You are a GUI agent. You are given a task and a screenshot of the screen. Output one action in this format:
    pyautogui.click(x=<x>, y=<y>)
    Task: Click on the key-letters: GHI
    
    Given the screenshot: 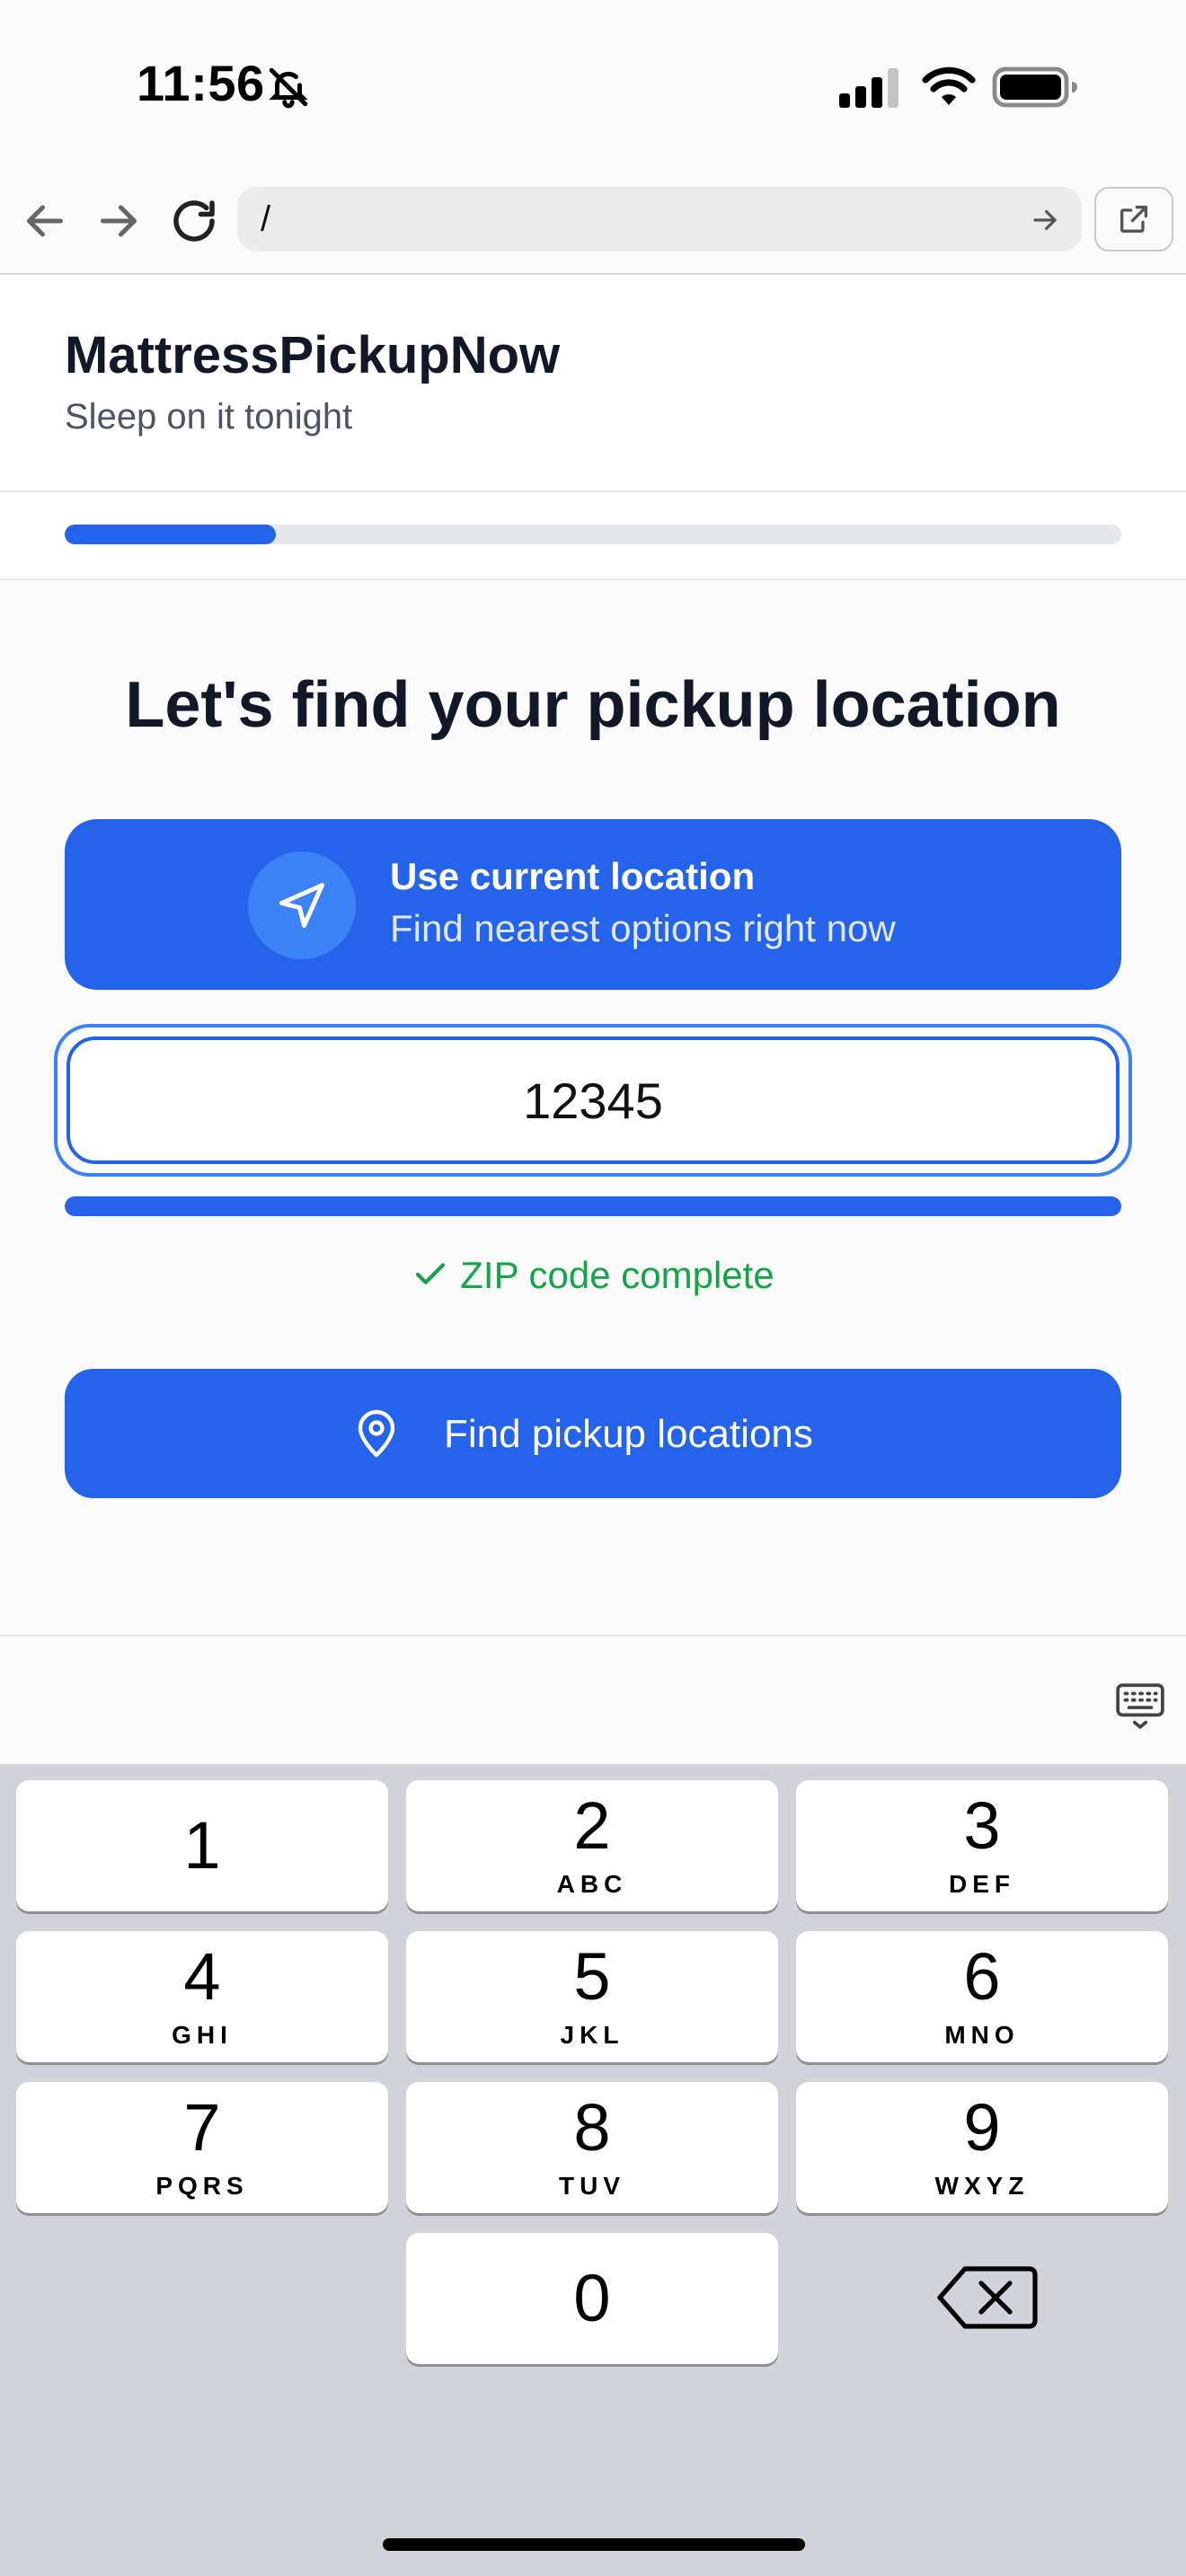 What is the action you would take?
    pyautogui.click(x=202, y=2035)
    